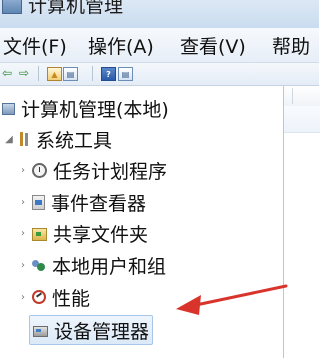 The height and width of the screenshot is (358, 320). I want to click on tree-item-label: 共享文件夹, so click(101, 234).